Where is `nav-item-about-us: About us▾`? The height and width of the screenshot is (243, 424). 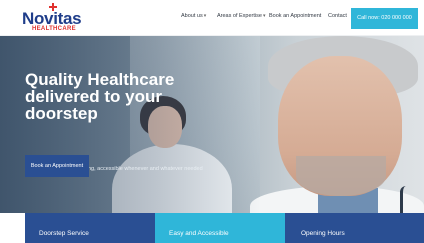
nav-item-about-us: About us▾ is located at coordinates (193, 16).